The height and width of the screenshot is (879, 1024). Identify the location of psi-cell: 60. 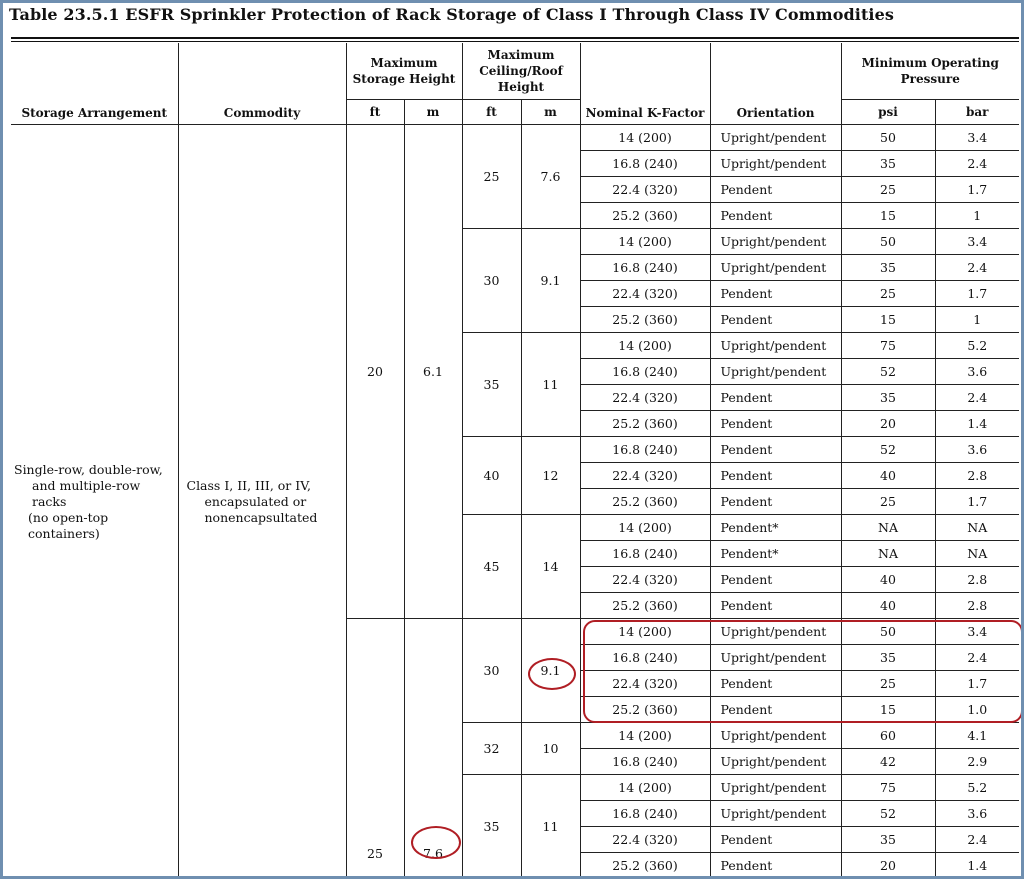
(887, 735).